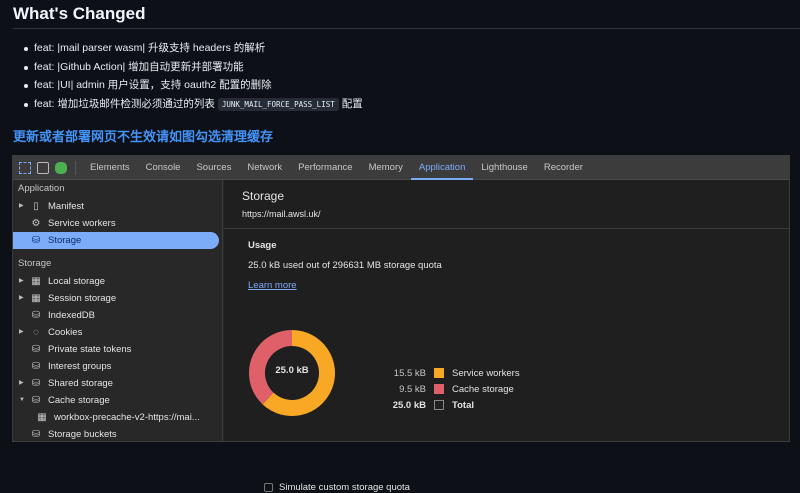  Describe the element at coordinates (19, 400) in the screenshot. I see `triangle-down-icon: ▼` at that location.